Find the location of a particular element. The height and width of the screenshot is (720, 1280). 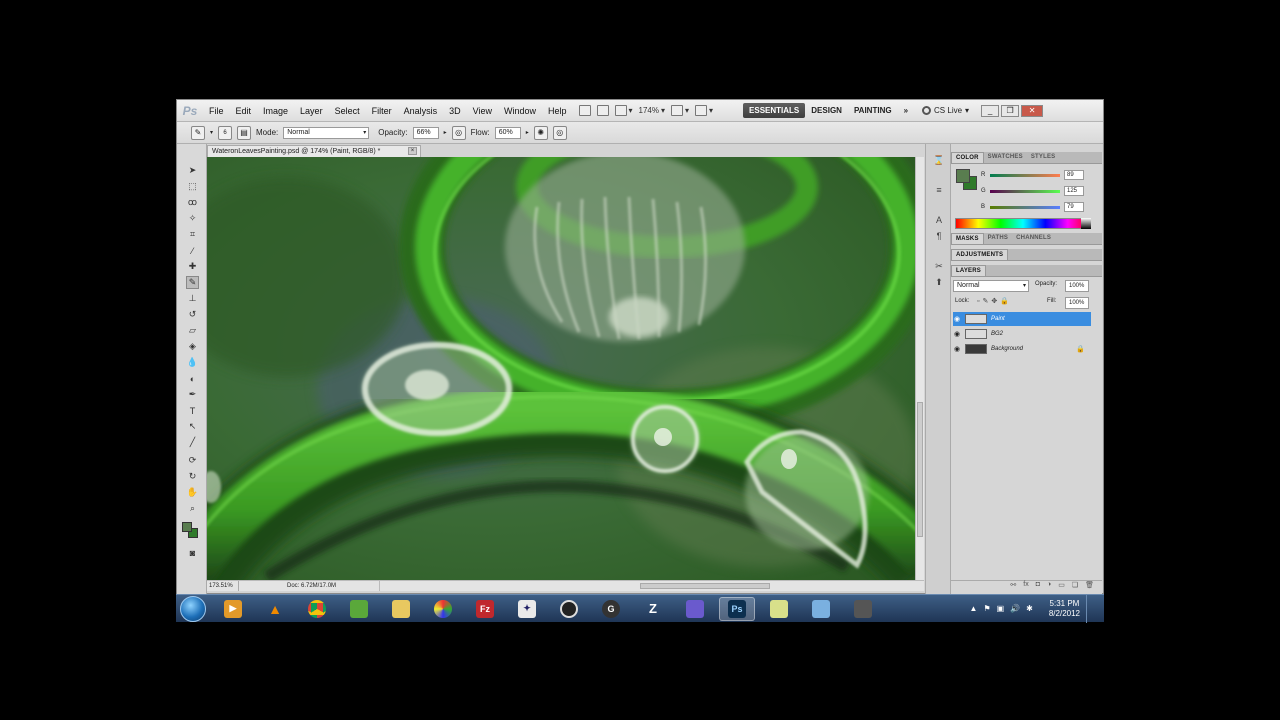

blue-value: 79 is located at coordinates (1074, 207).